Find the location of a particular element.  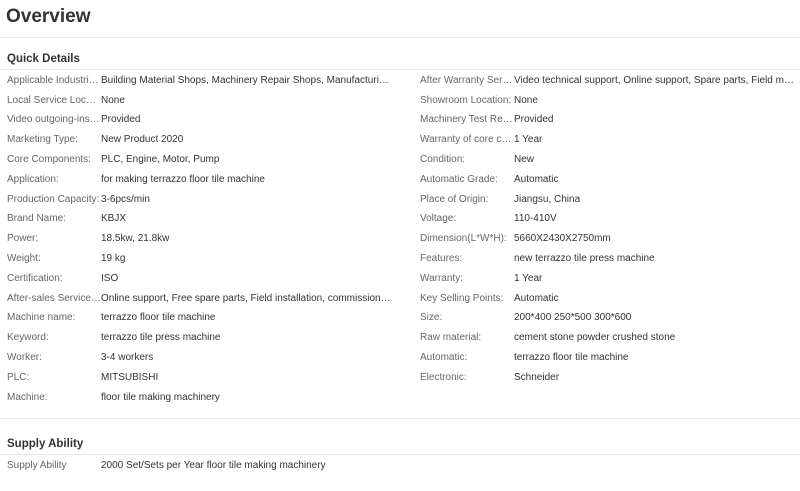

detail-label: Worker: is located at coordinates (24, 358).